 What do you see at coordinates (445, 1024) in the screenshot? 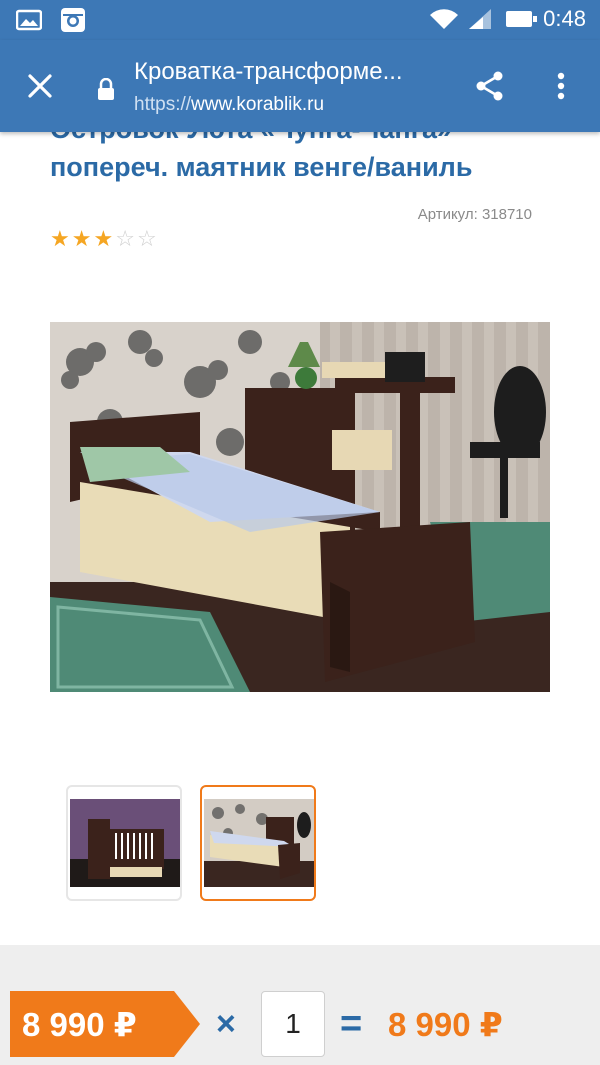
I see `total-price: 8 990 ₽` at bounding box center [445, 1024].